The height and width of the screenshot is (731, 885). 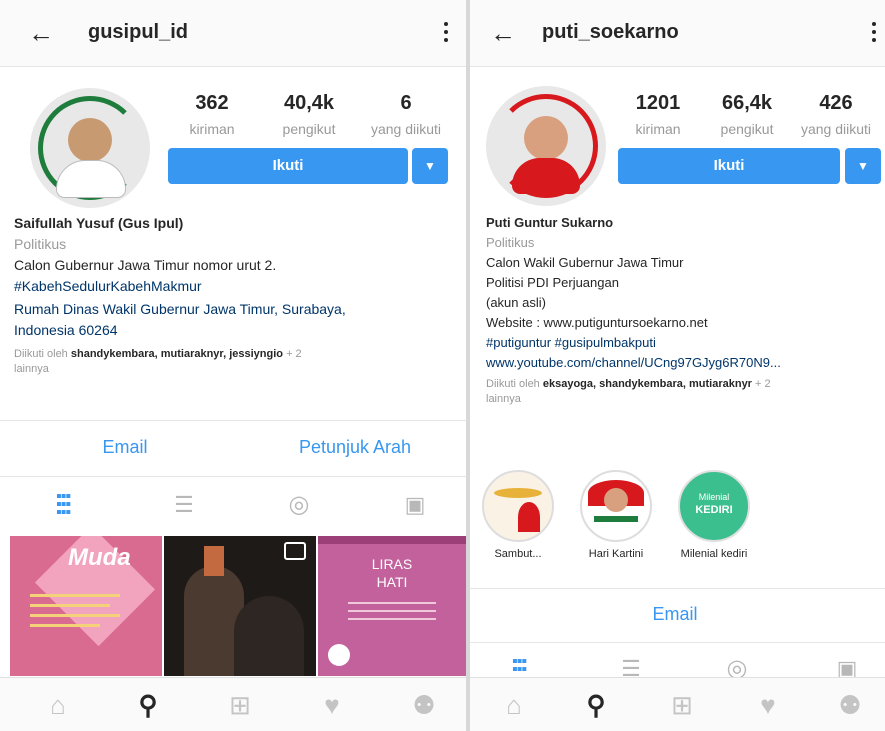 I want to click on followed-by-names: eksayoga, shandykembara, mutiaraknyr, so click(x=647, y=384).